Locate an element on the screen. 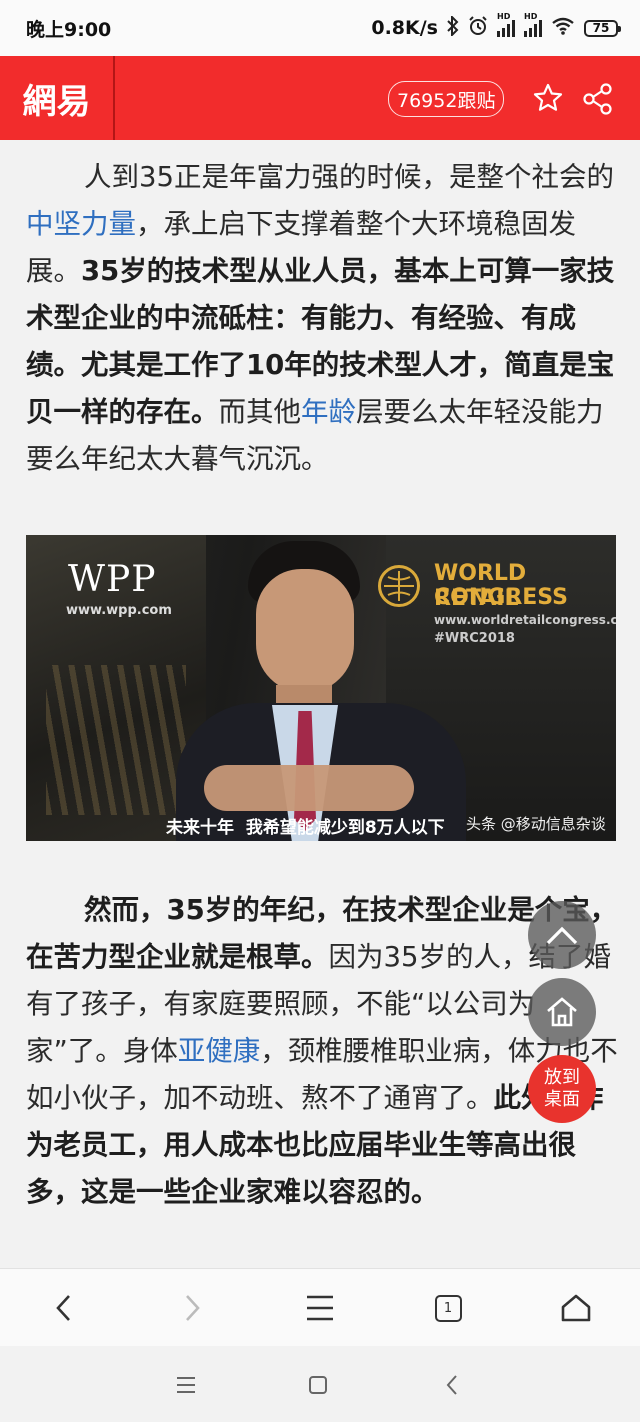  tabs-button: 1 is located at coordinates (448, 1308).